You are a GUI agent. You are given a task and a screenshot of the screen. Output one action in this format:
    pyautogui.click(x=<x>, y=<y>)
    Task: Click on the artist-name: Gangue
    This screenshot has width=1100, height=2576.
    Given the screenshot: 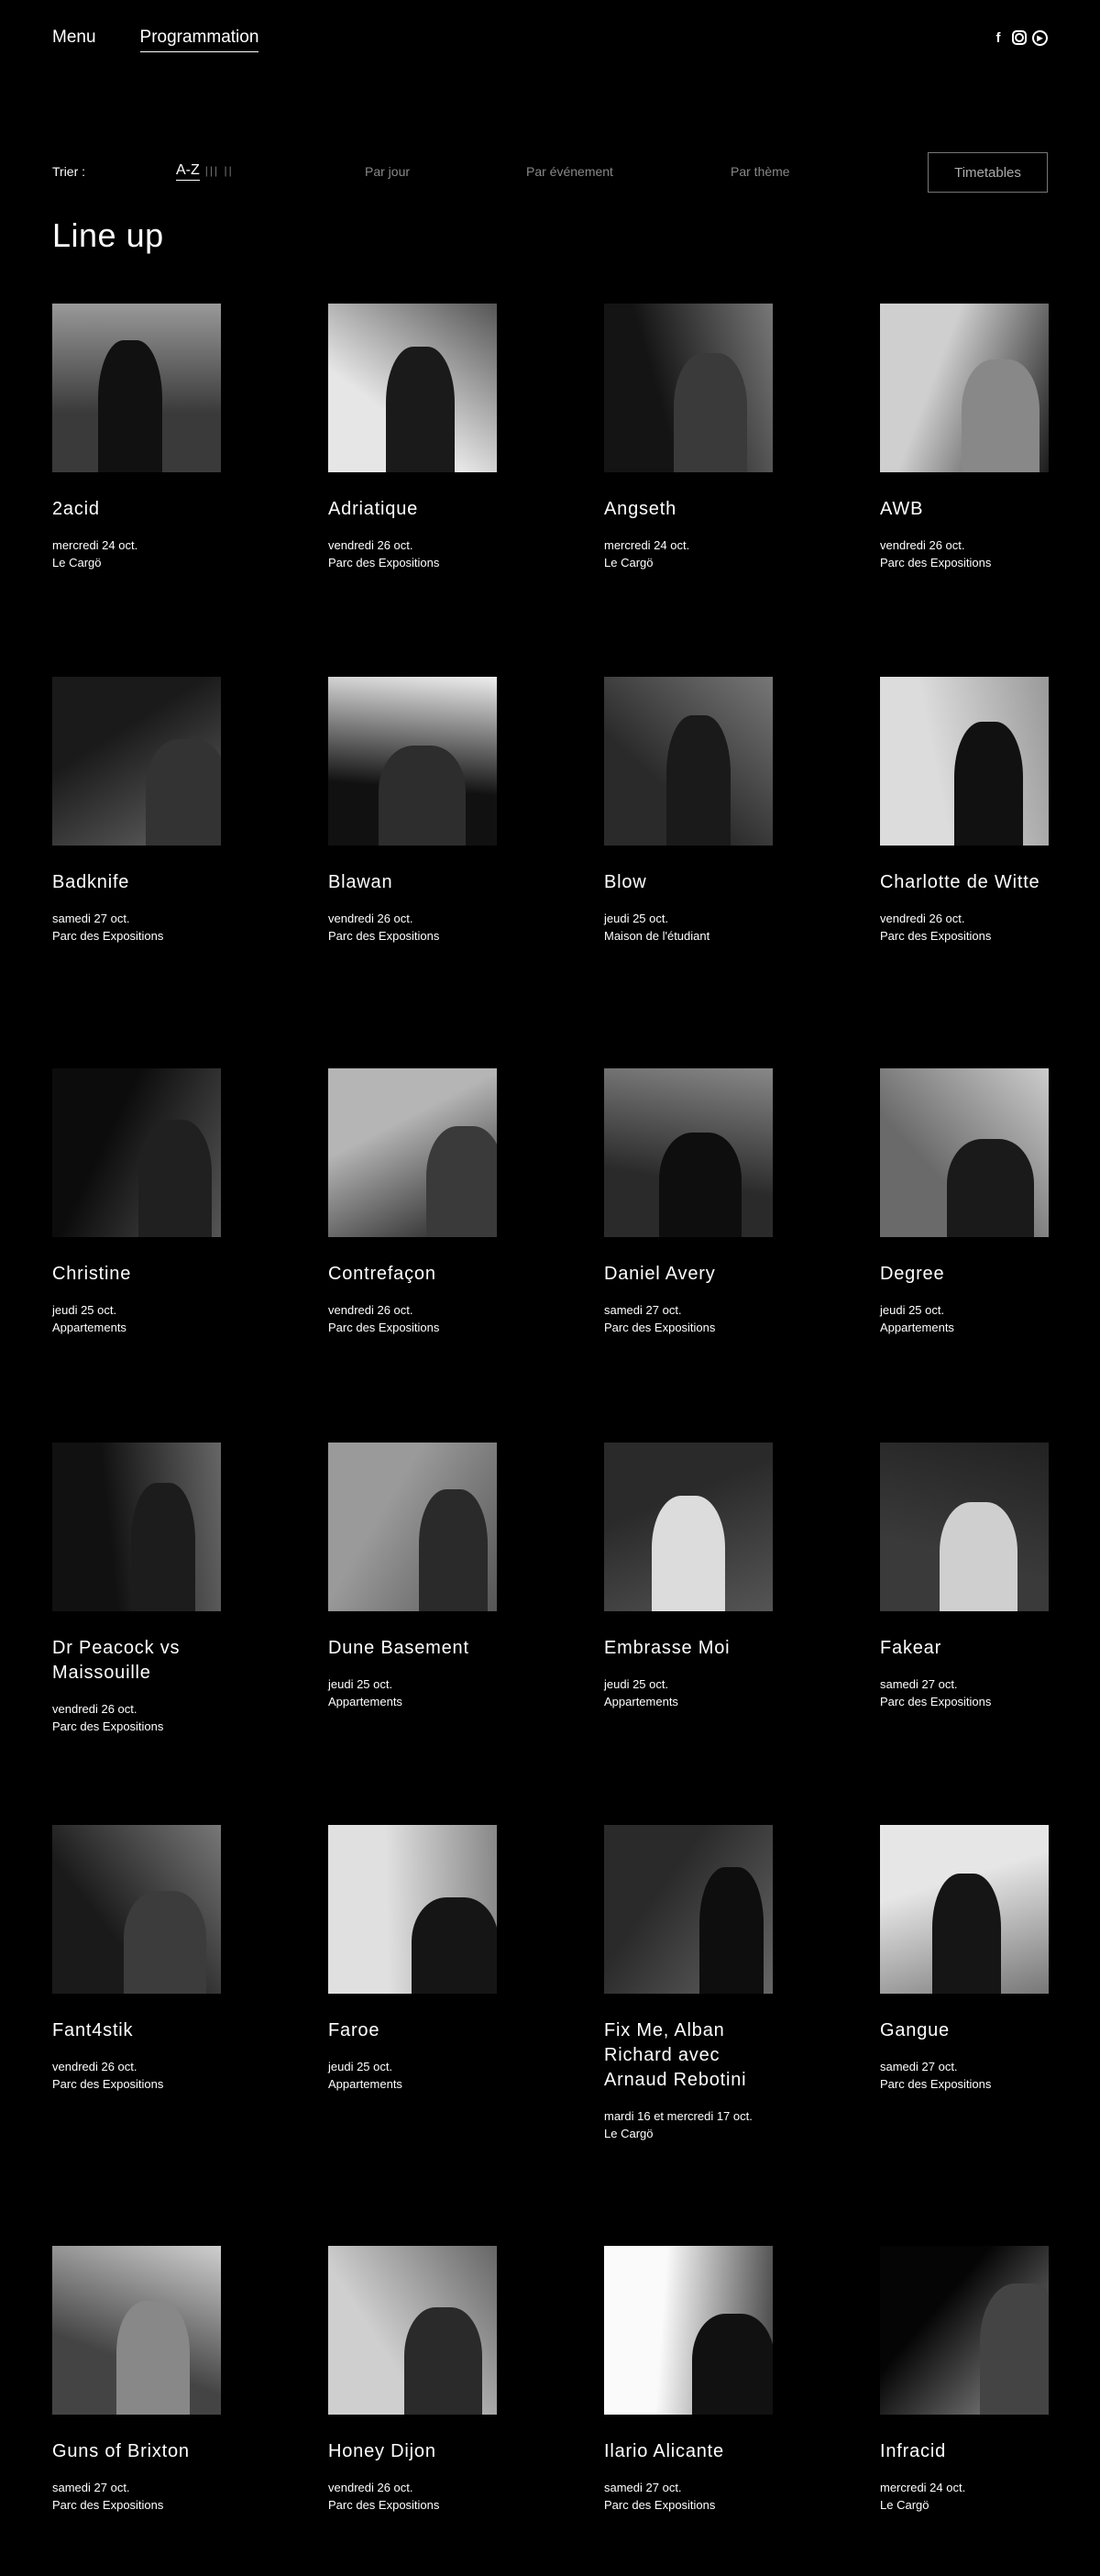 What is the action you would take?
    pyautogui.click(x=967, y=2030)
    